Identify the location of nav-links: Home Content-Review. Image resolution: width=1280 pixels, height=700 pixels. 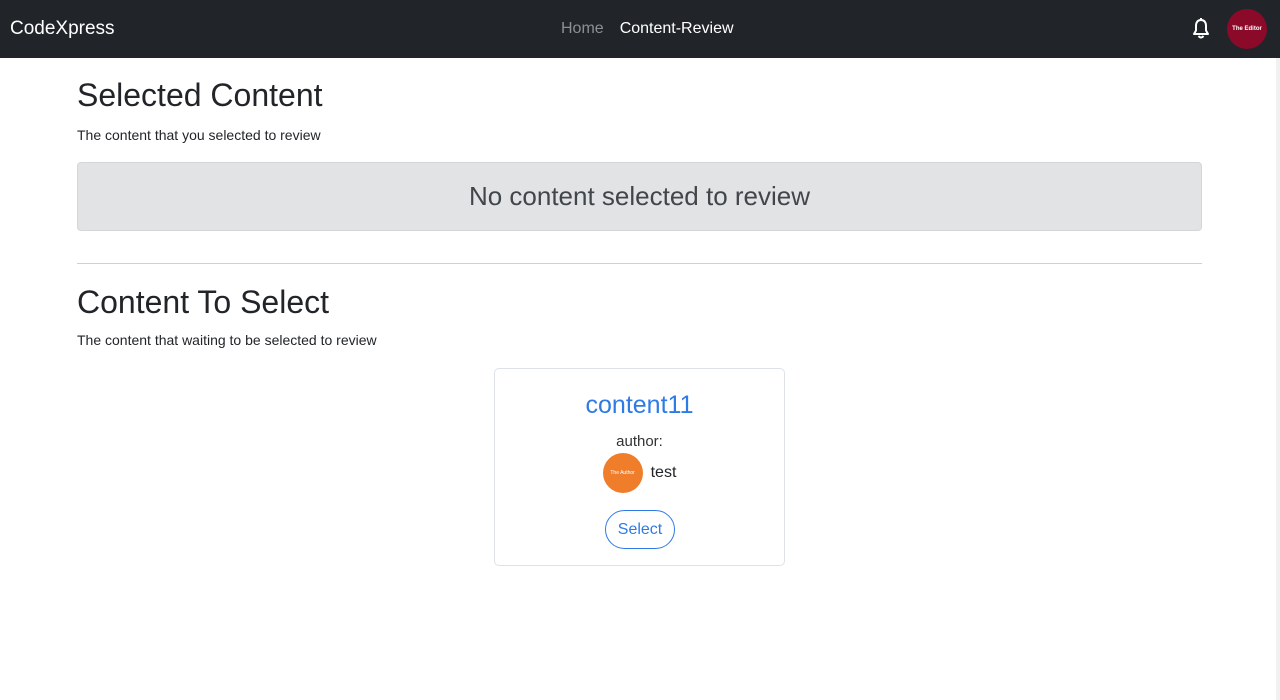
(647, 29).